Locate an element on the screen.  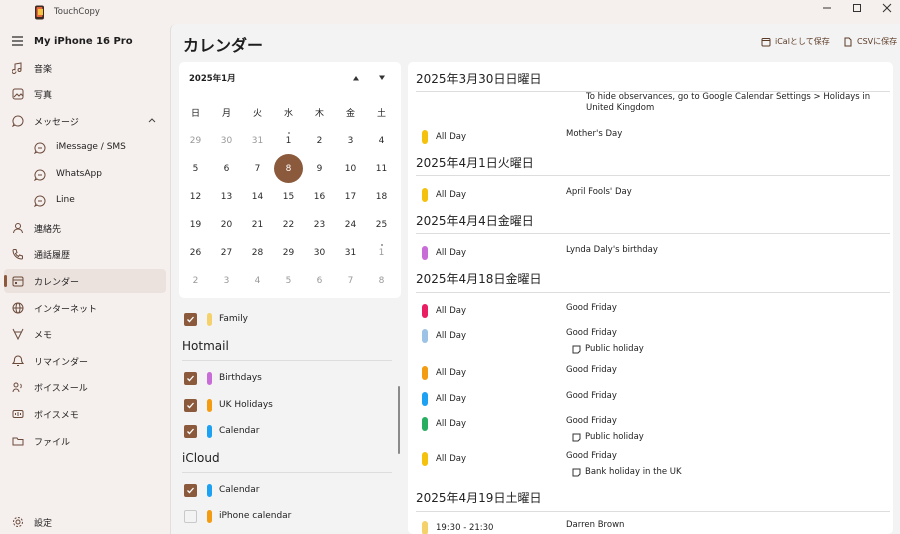
calendar-item-calendar: Calendar is located at coordinates (285, 431).